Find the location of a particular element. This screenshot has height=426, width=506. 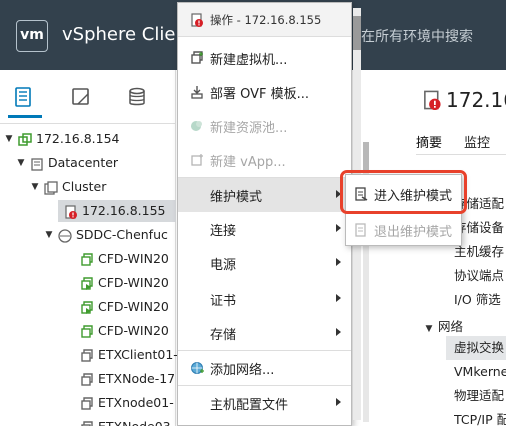

tree-item-vm: ETXClient01- is located at coordinates (129, 355).